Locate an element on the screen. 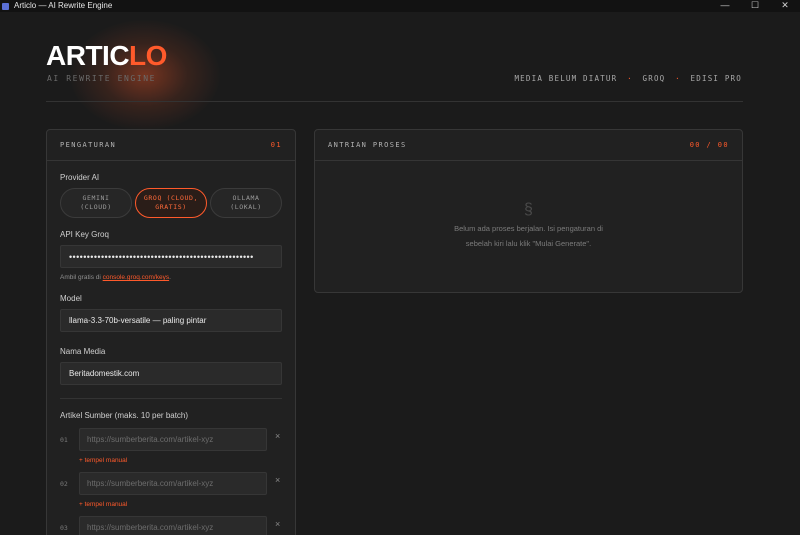  status-provider: GROQ is located at coordinates (654, 78).